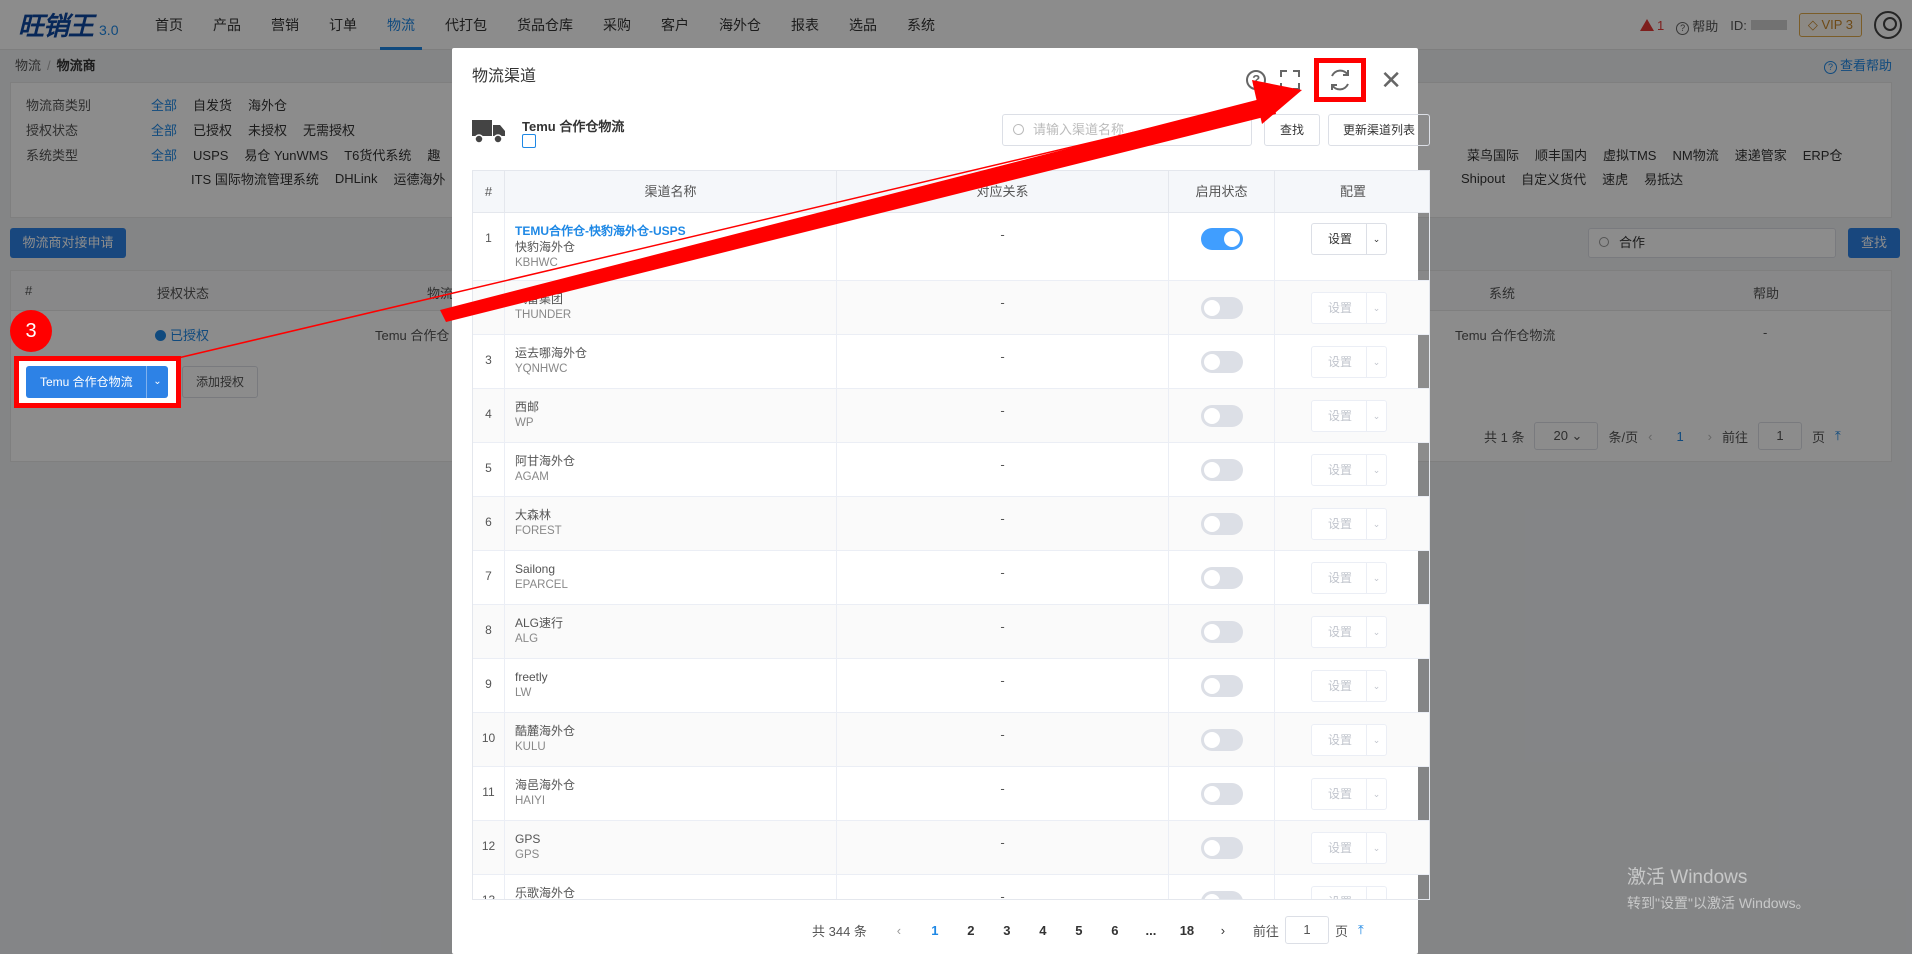 This screenshot has height=954, width=1912. What do you see at coordinates (675, 231) in the screenshot?
I see `channel-name: TEMU合作仓-快豹海外仓-USPS` at bounding box center [675, 231].